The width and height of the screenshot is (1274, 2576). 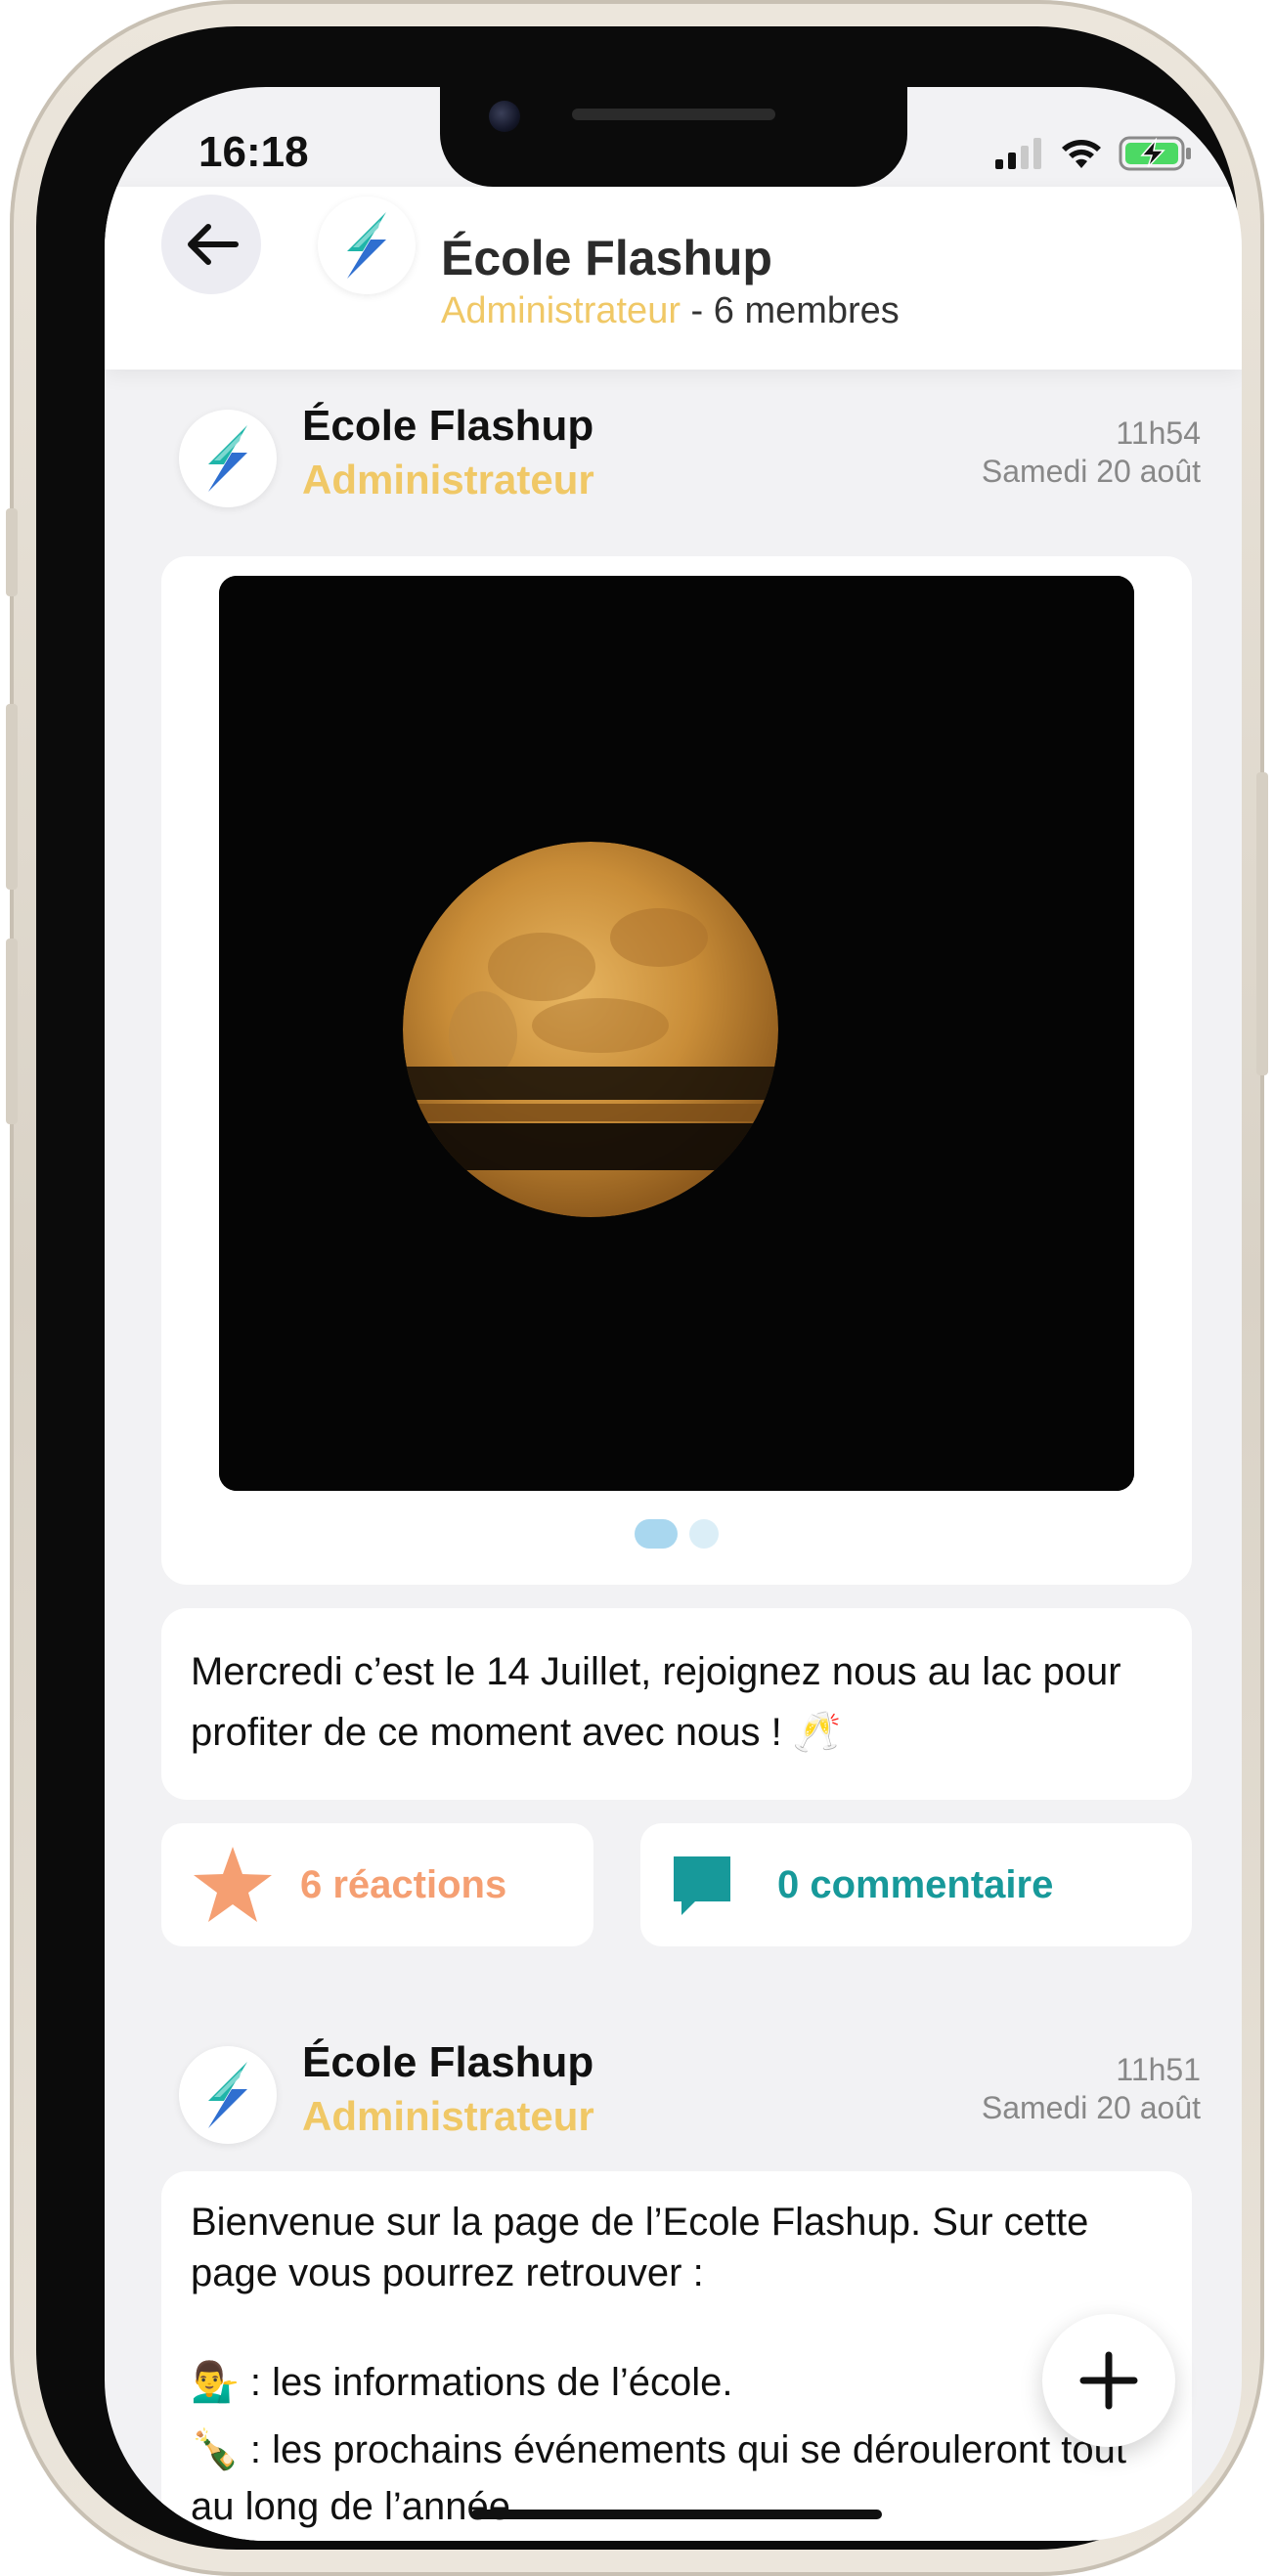 I want to click on post-timestamp: 11h51 Samedi 20 août, so click(x=1091, y=2089).